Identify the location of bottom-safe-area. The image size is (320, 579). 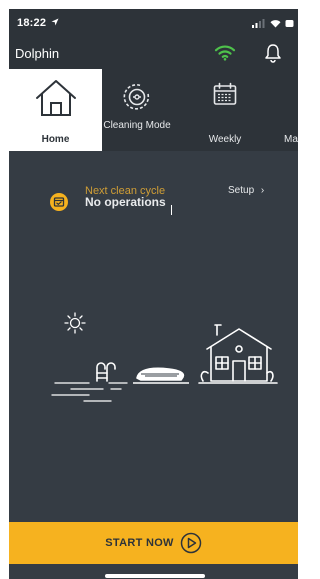
(153, 571).